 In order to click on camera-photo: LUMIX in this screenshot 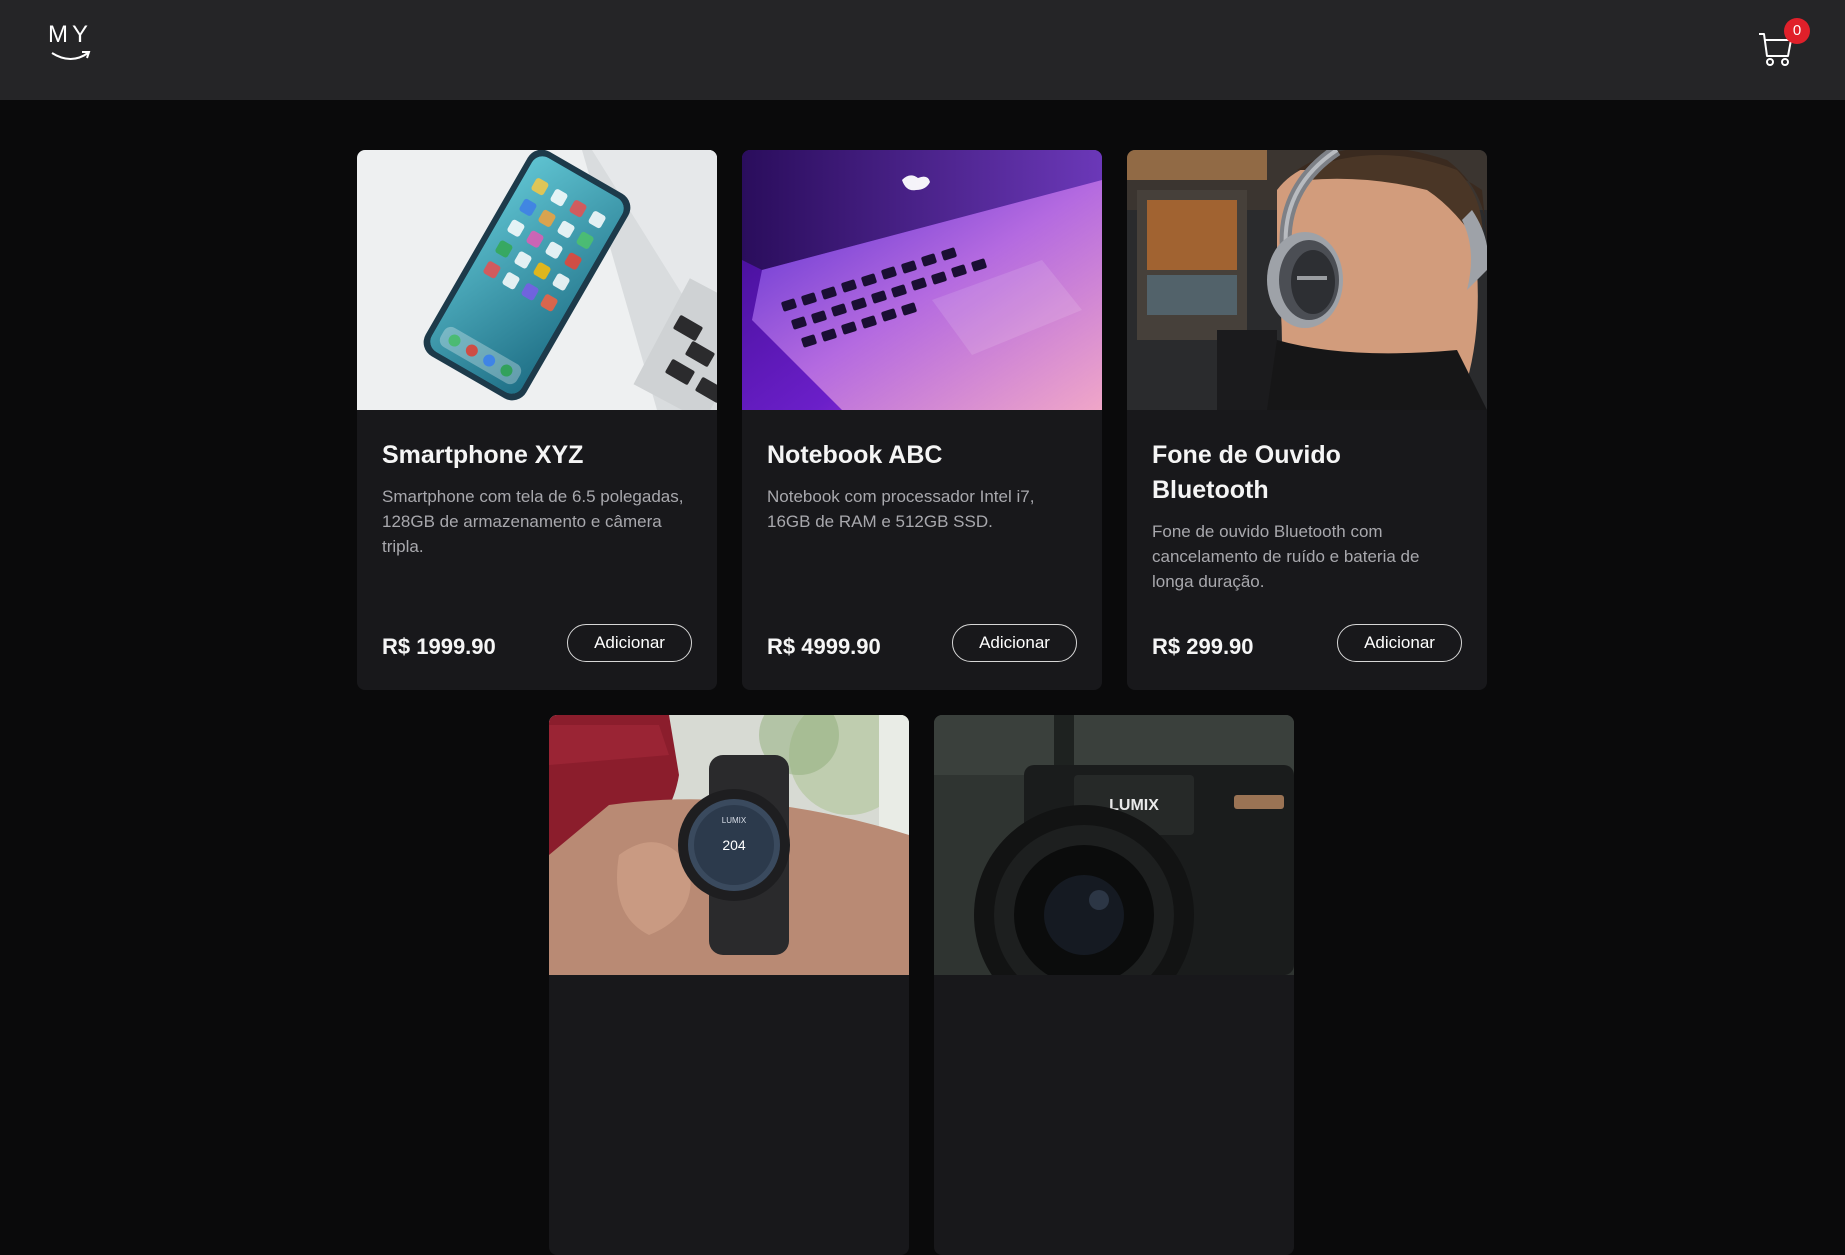, I will do `click(1114, 845)`.